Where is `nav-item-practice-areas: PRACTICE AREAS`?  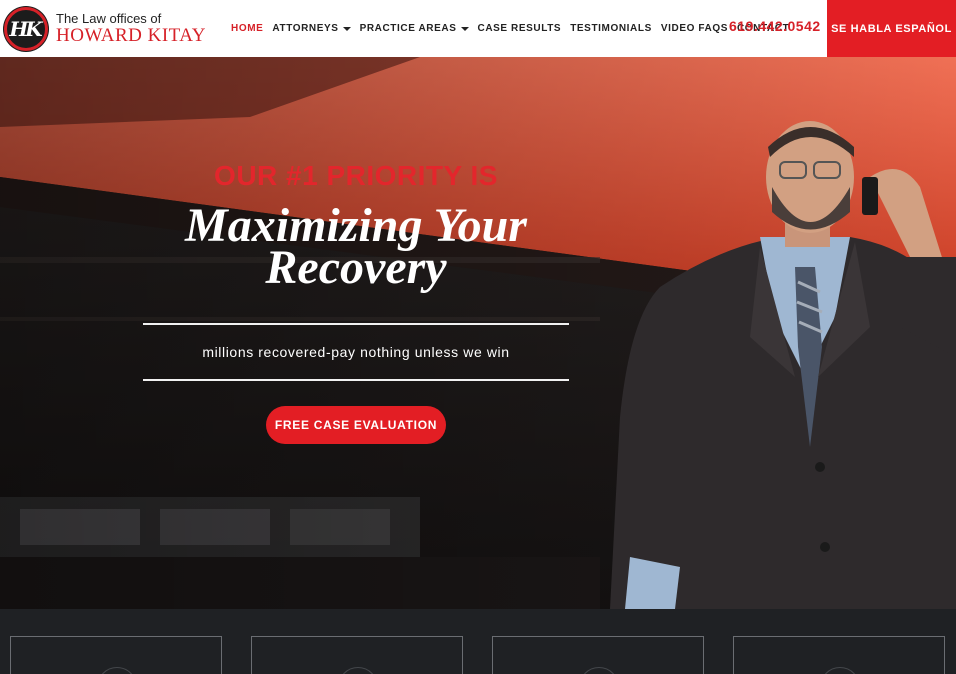 nav-item-practice-areas: PRACTICE AREAS is located at coordinates (414, 28).